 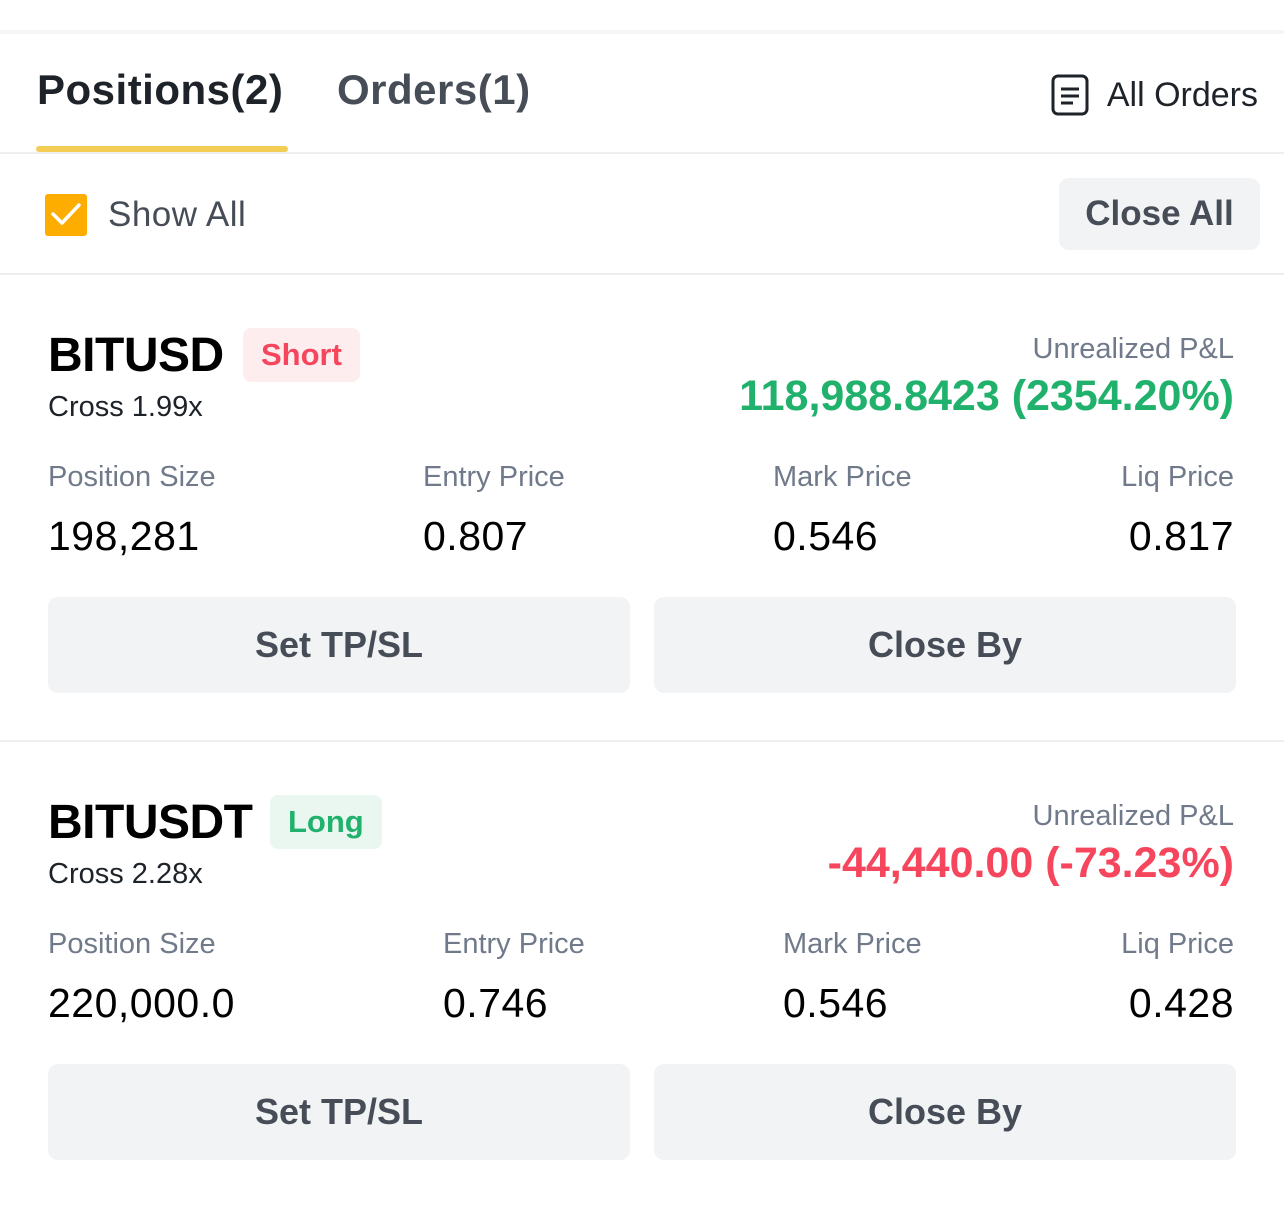 I want to click on leverage-label: Cross 1.99x, so click(x=125, y=407).